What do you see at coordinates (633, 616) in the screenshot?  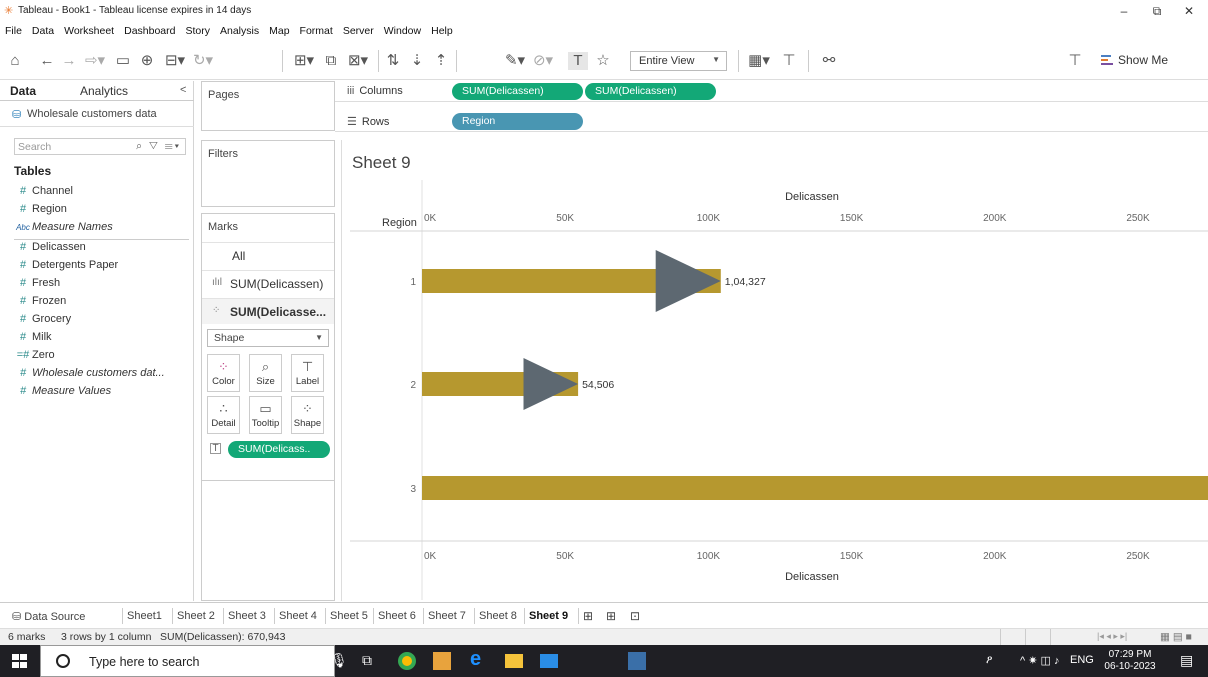 I see `new-story-icon: ⊡` at bounding box center [633, 616].